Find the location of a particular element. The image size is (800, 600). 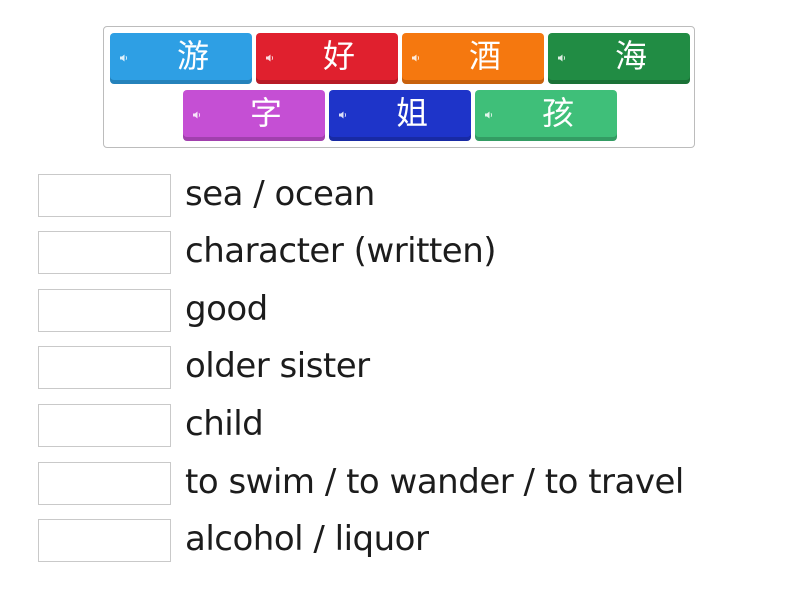

word-tile: 海 is located at coordinates (619, 58).